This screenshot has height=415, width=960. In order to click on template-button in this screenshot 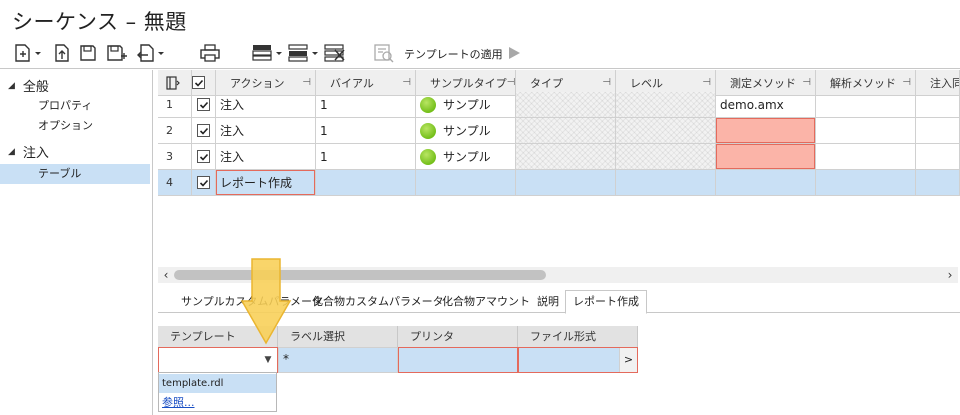, I will do `click(384, 53)`.